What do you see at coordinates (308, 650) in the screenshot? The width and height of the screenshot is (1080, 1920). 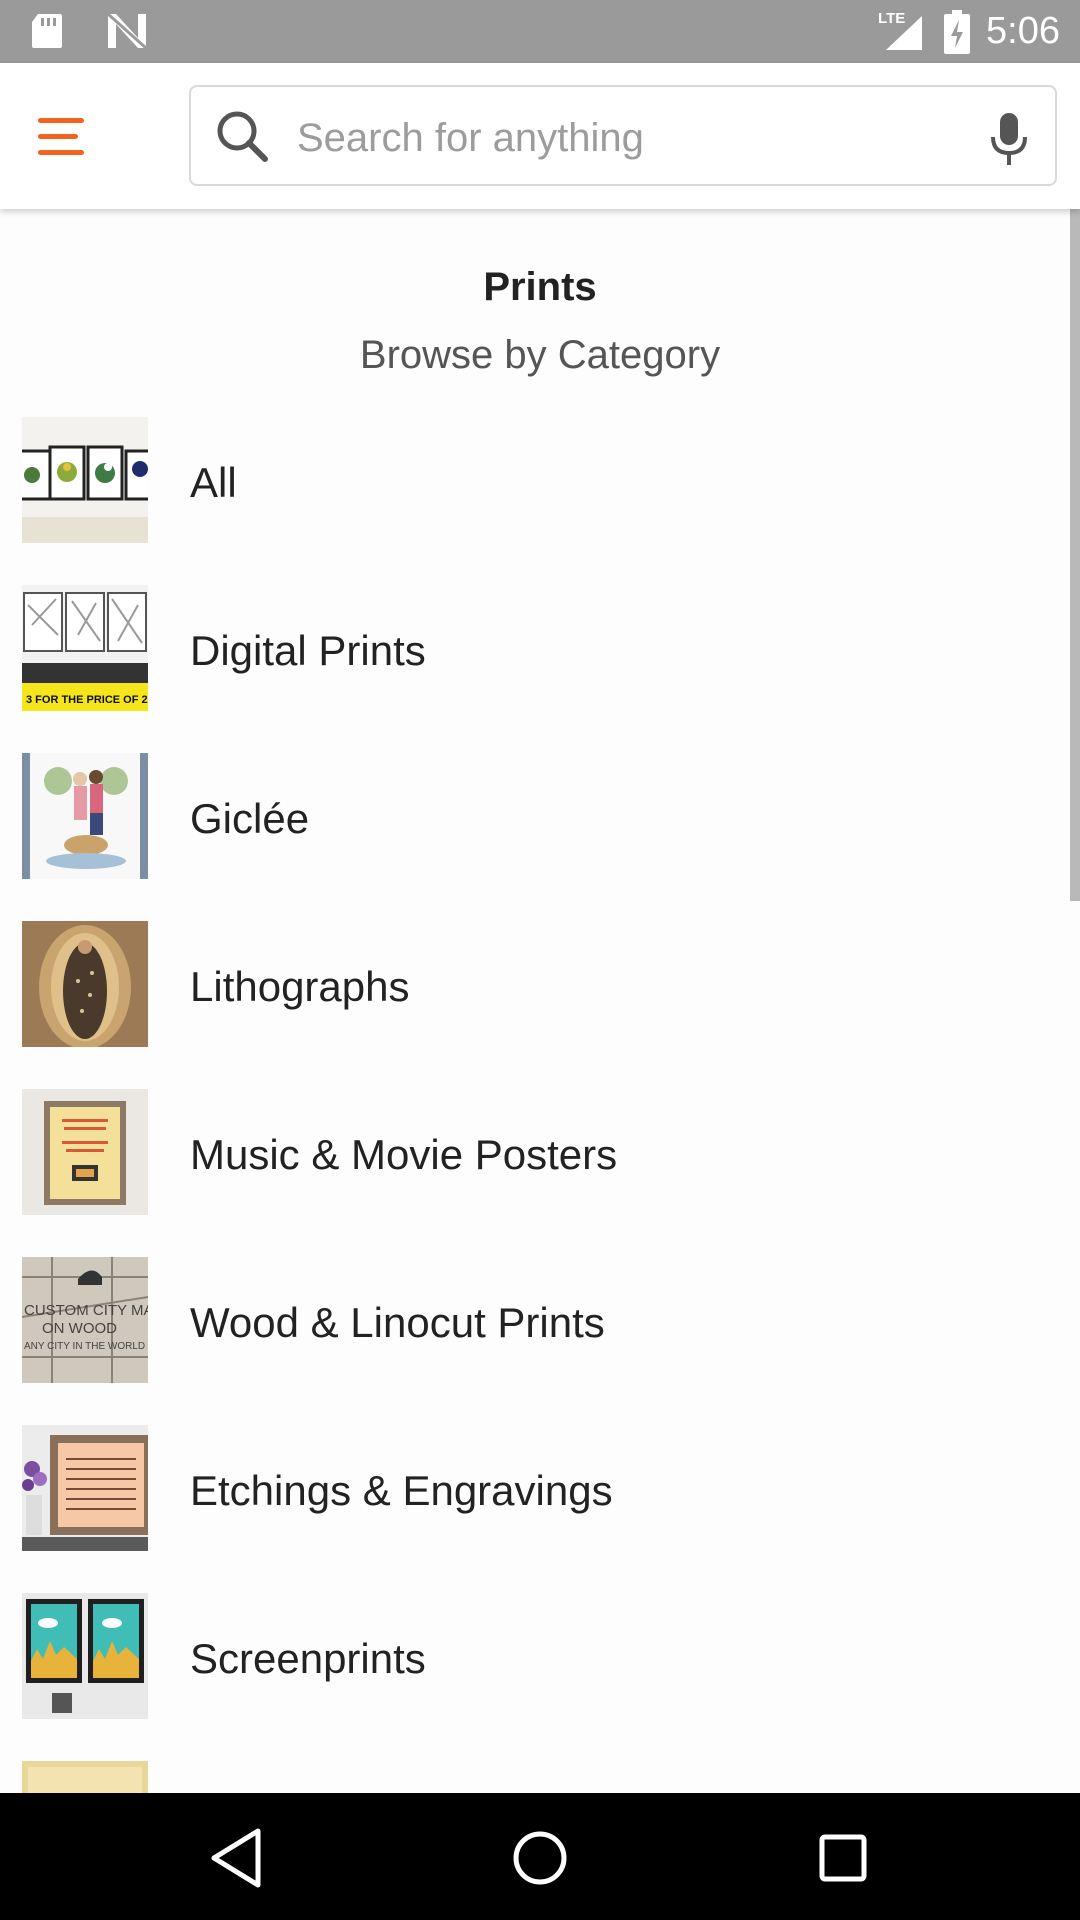 I see `category-label: Digital Prints` at bounding box center [308, 650].